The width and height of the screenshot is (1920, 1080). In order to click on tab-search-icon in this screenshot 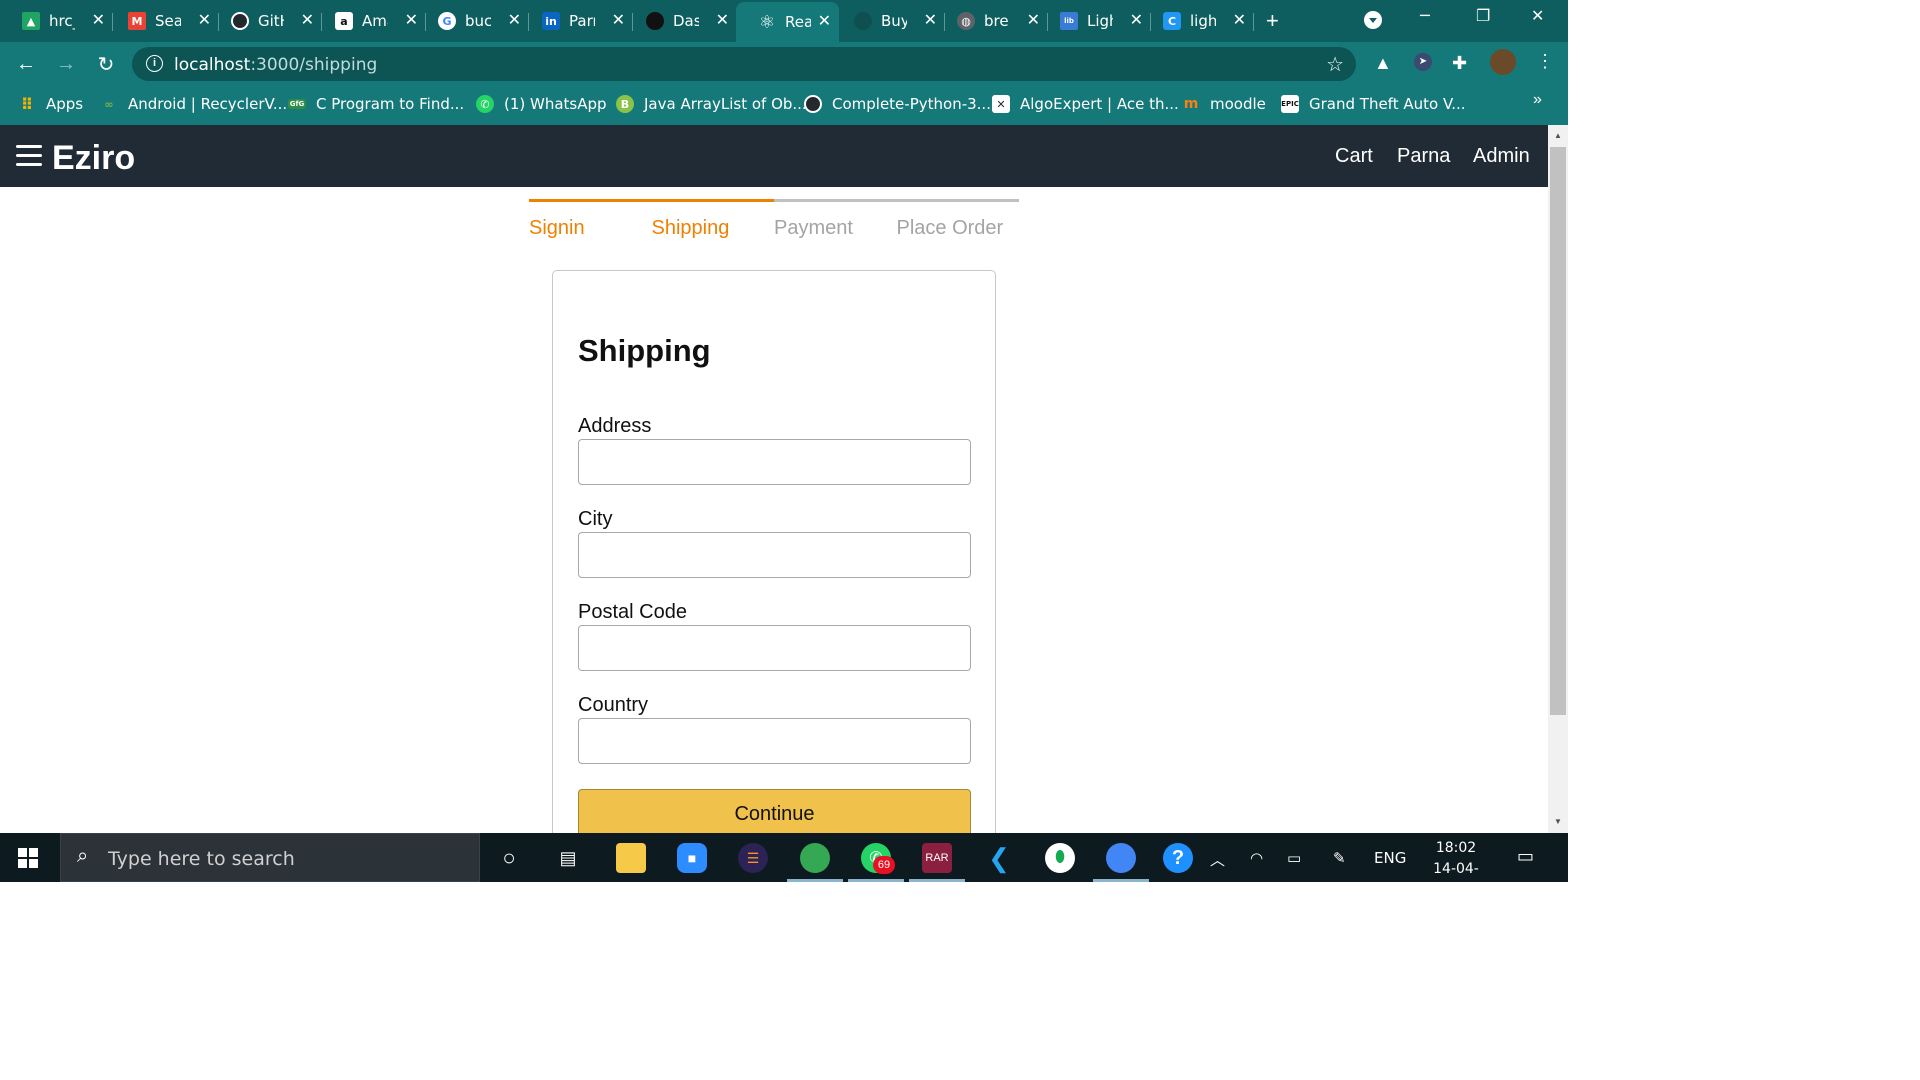, I will do `click(1373, 20)`.